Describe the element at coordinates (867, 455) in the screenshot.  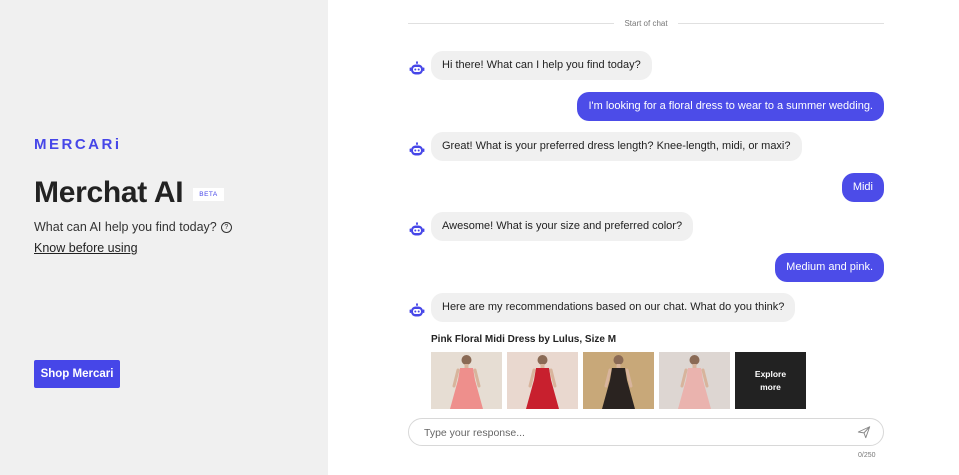
I see `character-counter: 0/250` at that location.